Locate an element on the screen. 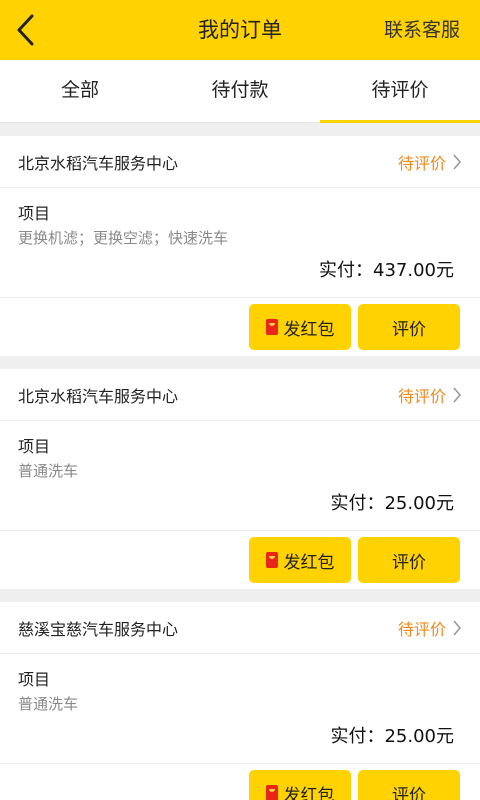  tab-all: 全部 is located at coordinates (80, 91).